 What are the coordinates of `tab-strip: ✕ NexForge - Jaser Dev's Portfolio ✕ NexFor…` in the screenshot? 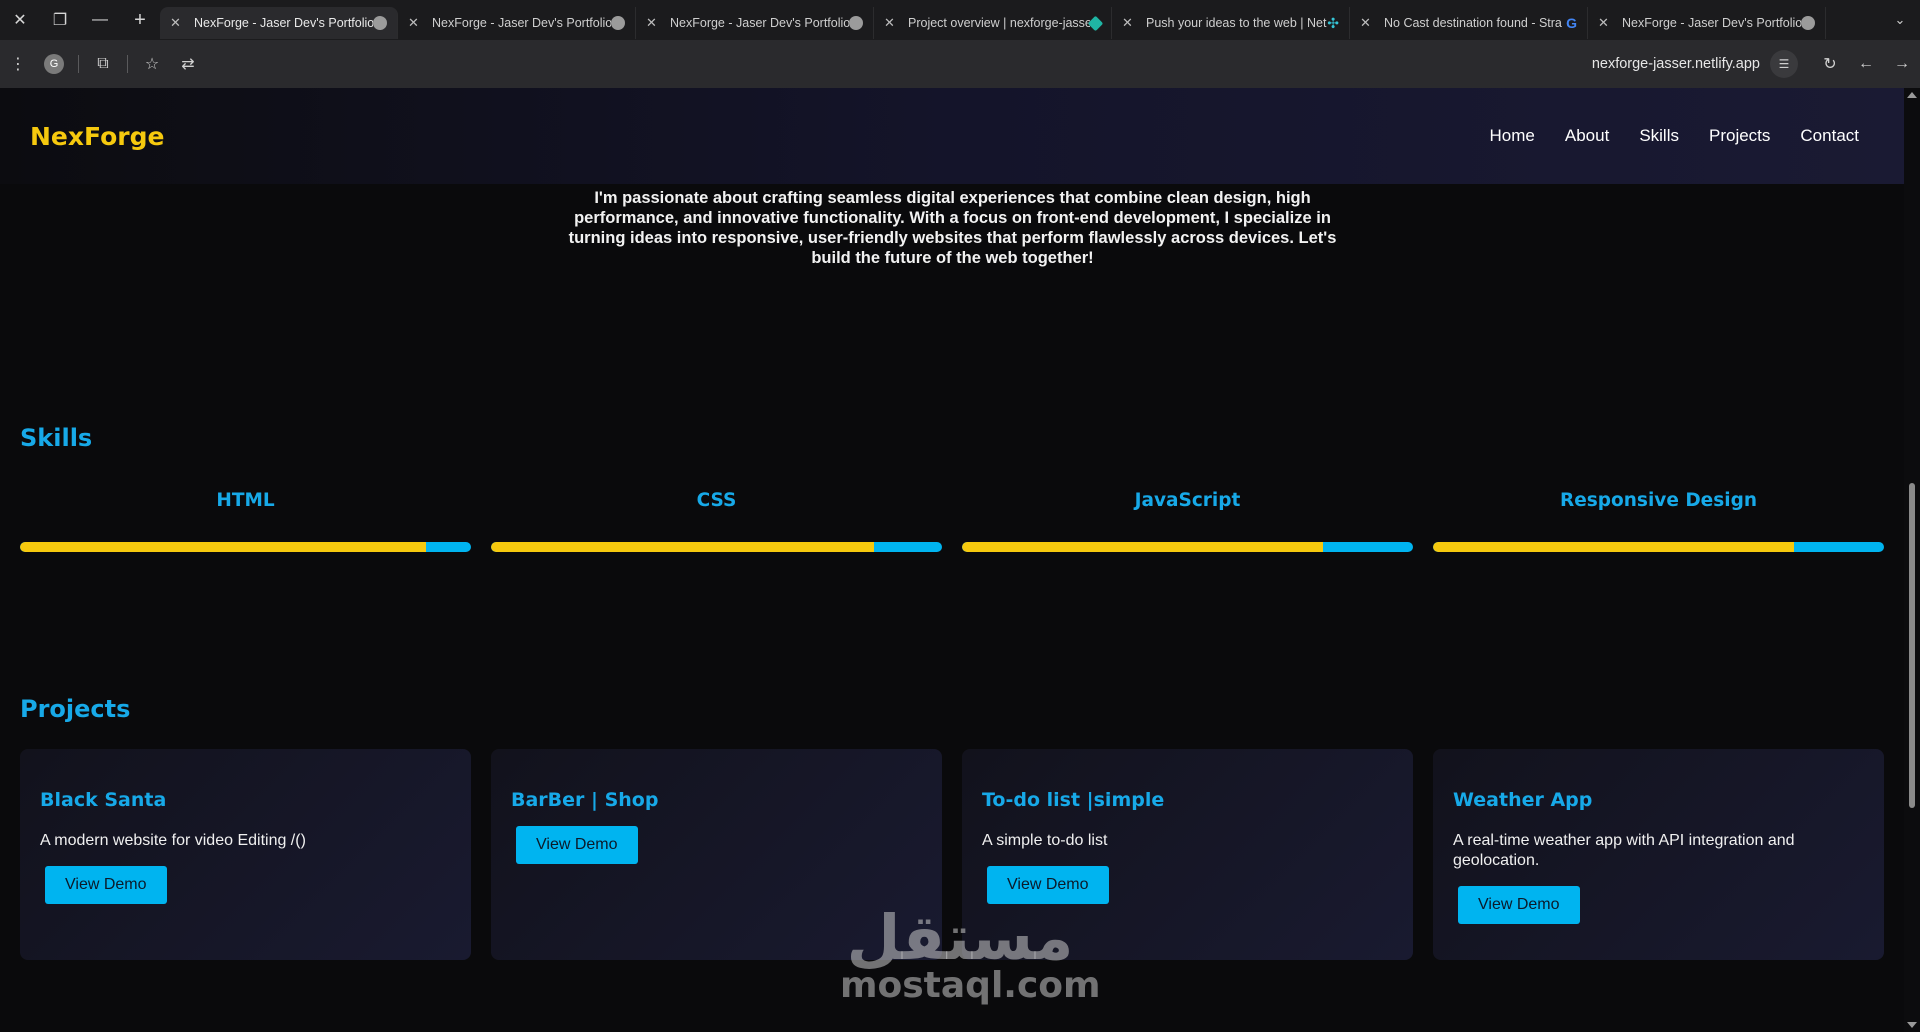 It's located at (993, 20).